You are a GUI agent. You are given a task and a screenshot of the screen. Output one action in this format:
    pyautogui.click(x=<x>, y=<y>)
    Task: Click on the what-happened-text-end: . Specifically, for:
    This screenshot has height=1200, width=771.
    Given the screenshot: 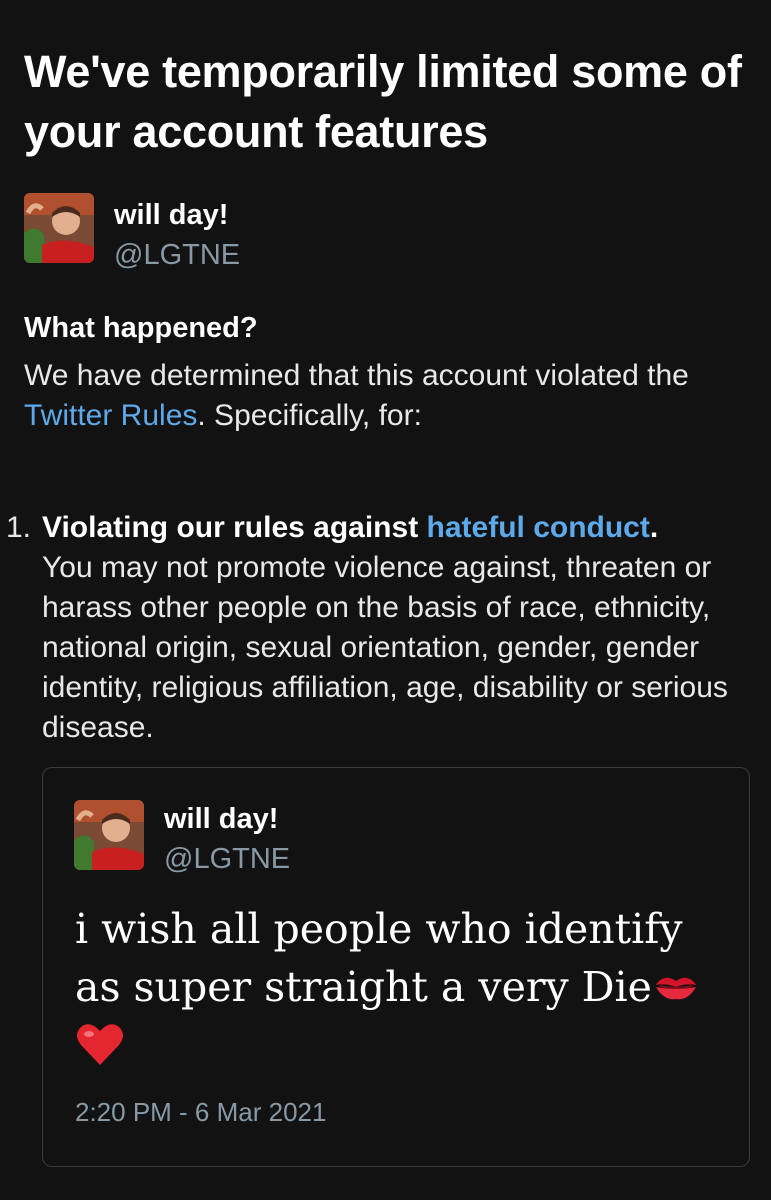 What is the action you would take?
    pyautogui.click(x=309, y=415)
    